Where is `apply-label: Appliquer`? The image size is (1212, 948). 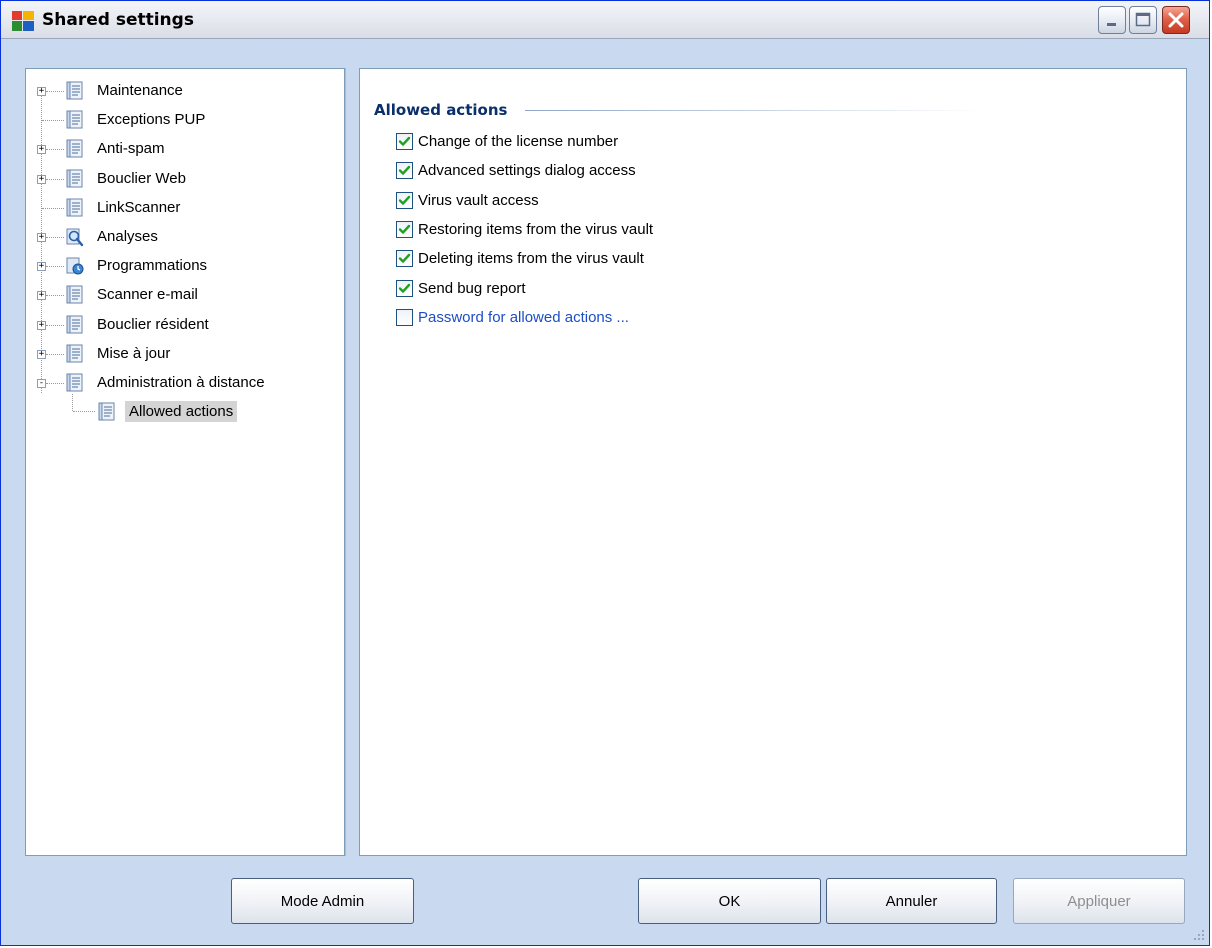
apply-label: Appliquer is located at coordinates (1099, 901).